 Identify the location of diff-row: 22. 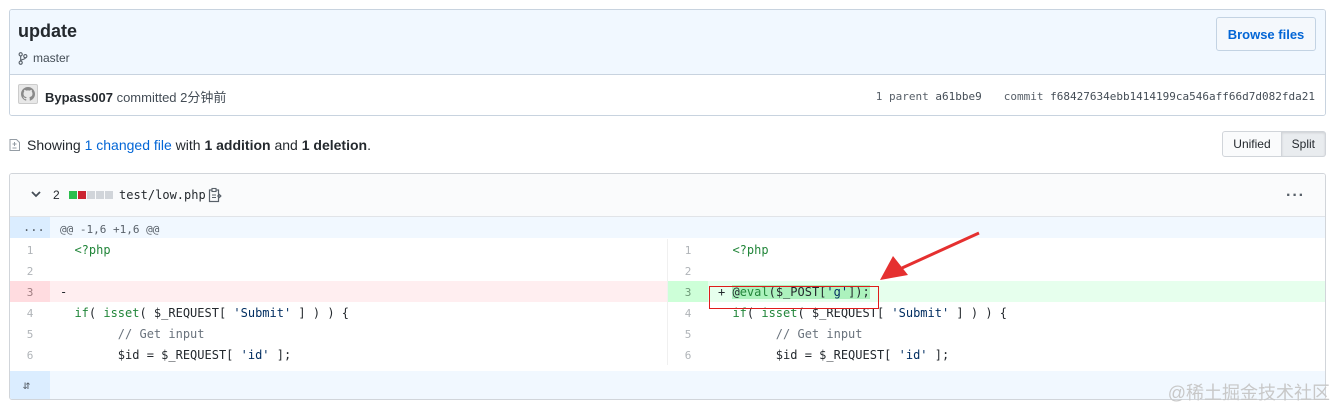
(667, 270).